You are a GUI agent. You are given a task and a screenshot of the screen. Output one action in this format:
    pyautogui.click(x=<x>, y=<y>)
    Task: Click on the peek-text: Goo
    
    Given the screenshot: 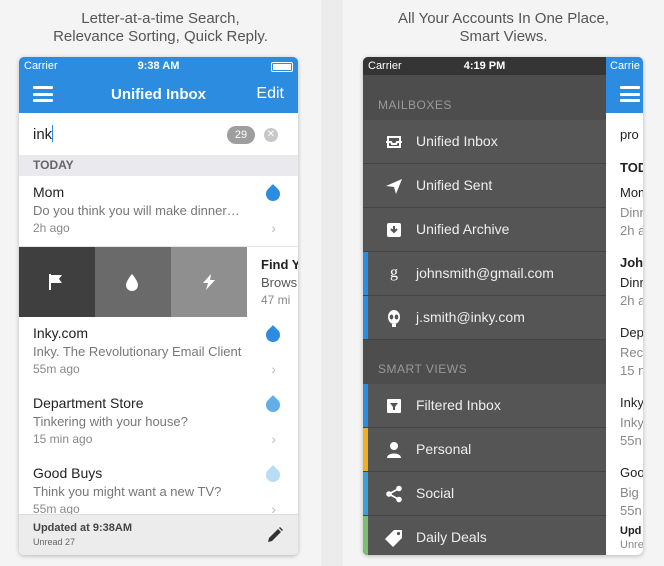 What is the action you would take?
    pyautogui.click(x=631, y=472)
    